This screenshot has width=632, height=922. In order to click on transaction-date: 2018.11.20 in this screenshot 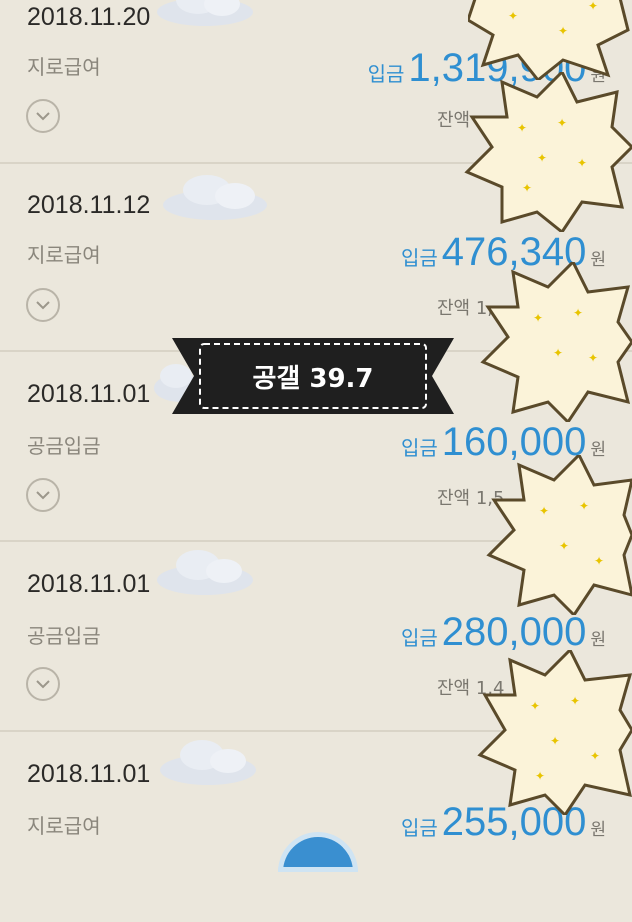, I will do `click(89, 17)`.